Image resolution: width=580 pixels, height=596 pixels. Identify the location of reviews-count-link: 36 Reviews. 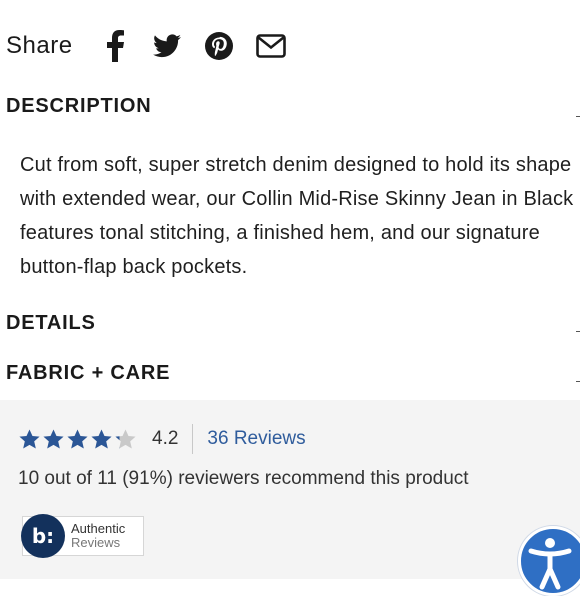
(256, 439).